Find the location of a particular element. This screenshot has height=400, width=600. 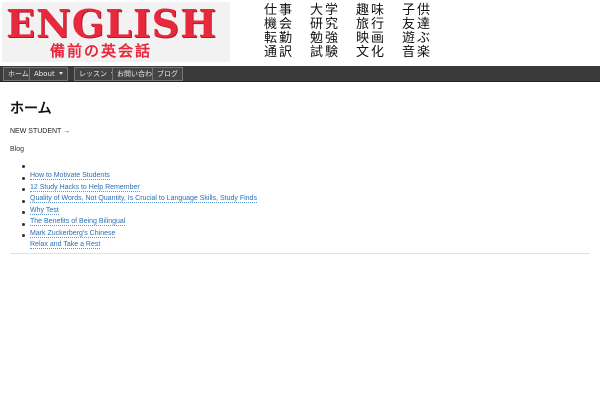

kanji-word: 遊ぶ is located at coordinates (417, 38).